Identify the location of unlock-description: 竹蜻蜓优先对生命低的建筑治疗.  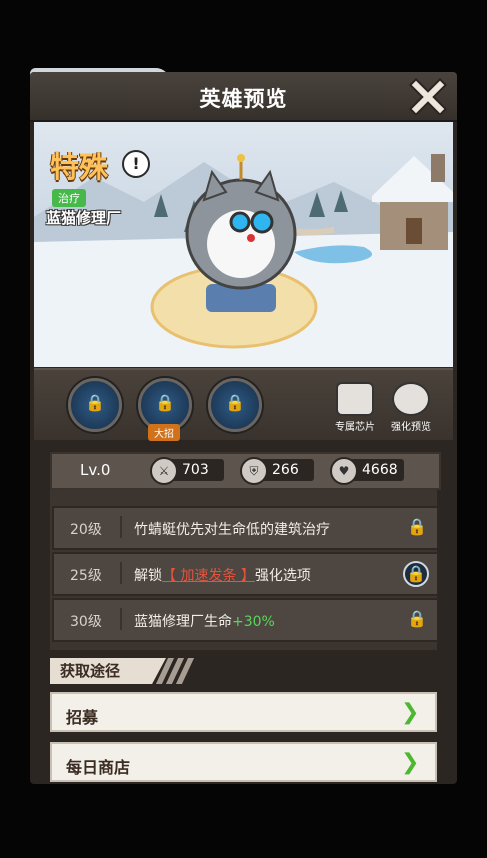
(232, 529).